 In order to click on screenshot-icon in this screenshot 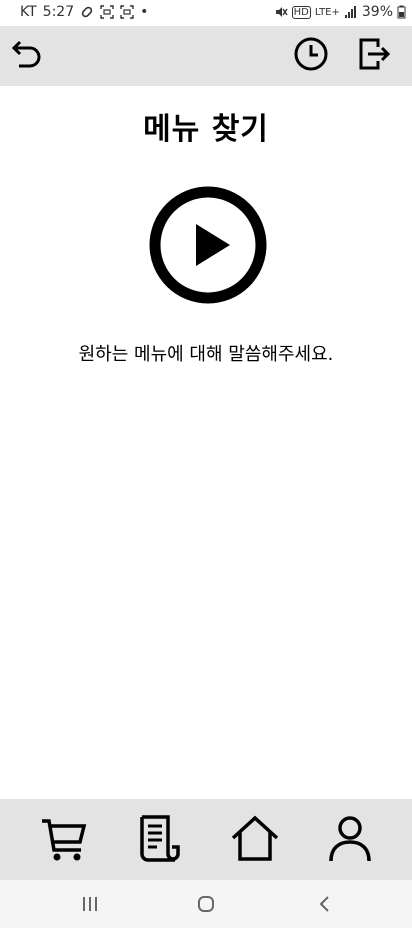, I will do `click(107, 12)`.